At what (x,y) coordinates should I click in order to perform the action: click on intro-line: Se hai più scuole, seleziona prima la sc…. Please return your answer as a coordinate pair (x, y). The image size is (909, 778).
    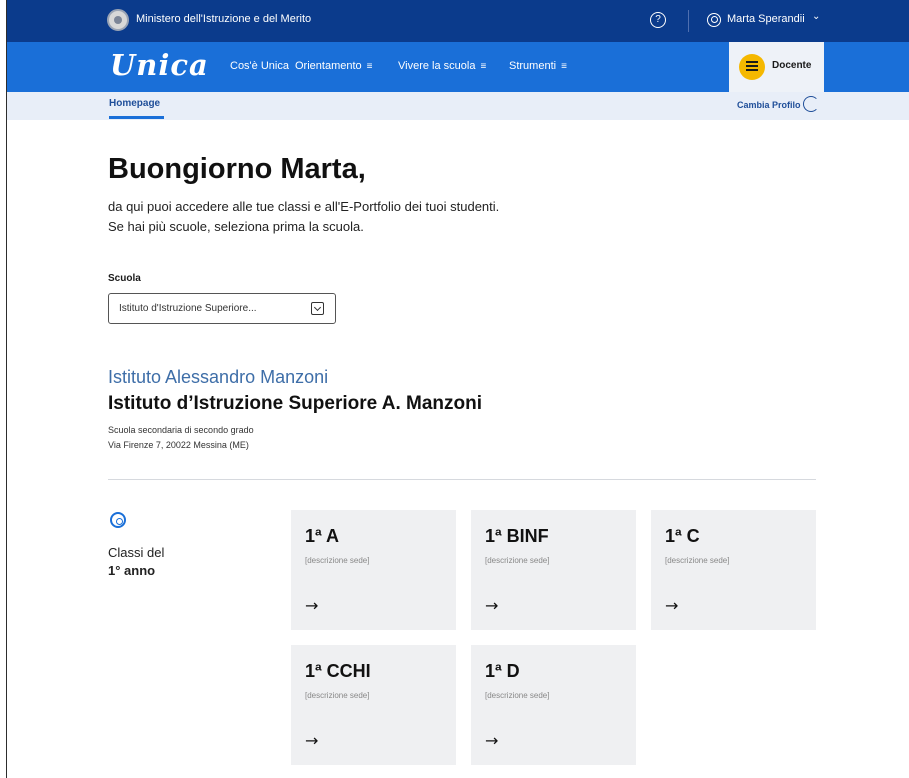
    Looking at the image, I should click on (236, 226).